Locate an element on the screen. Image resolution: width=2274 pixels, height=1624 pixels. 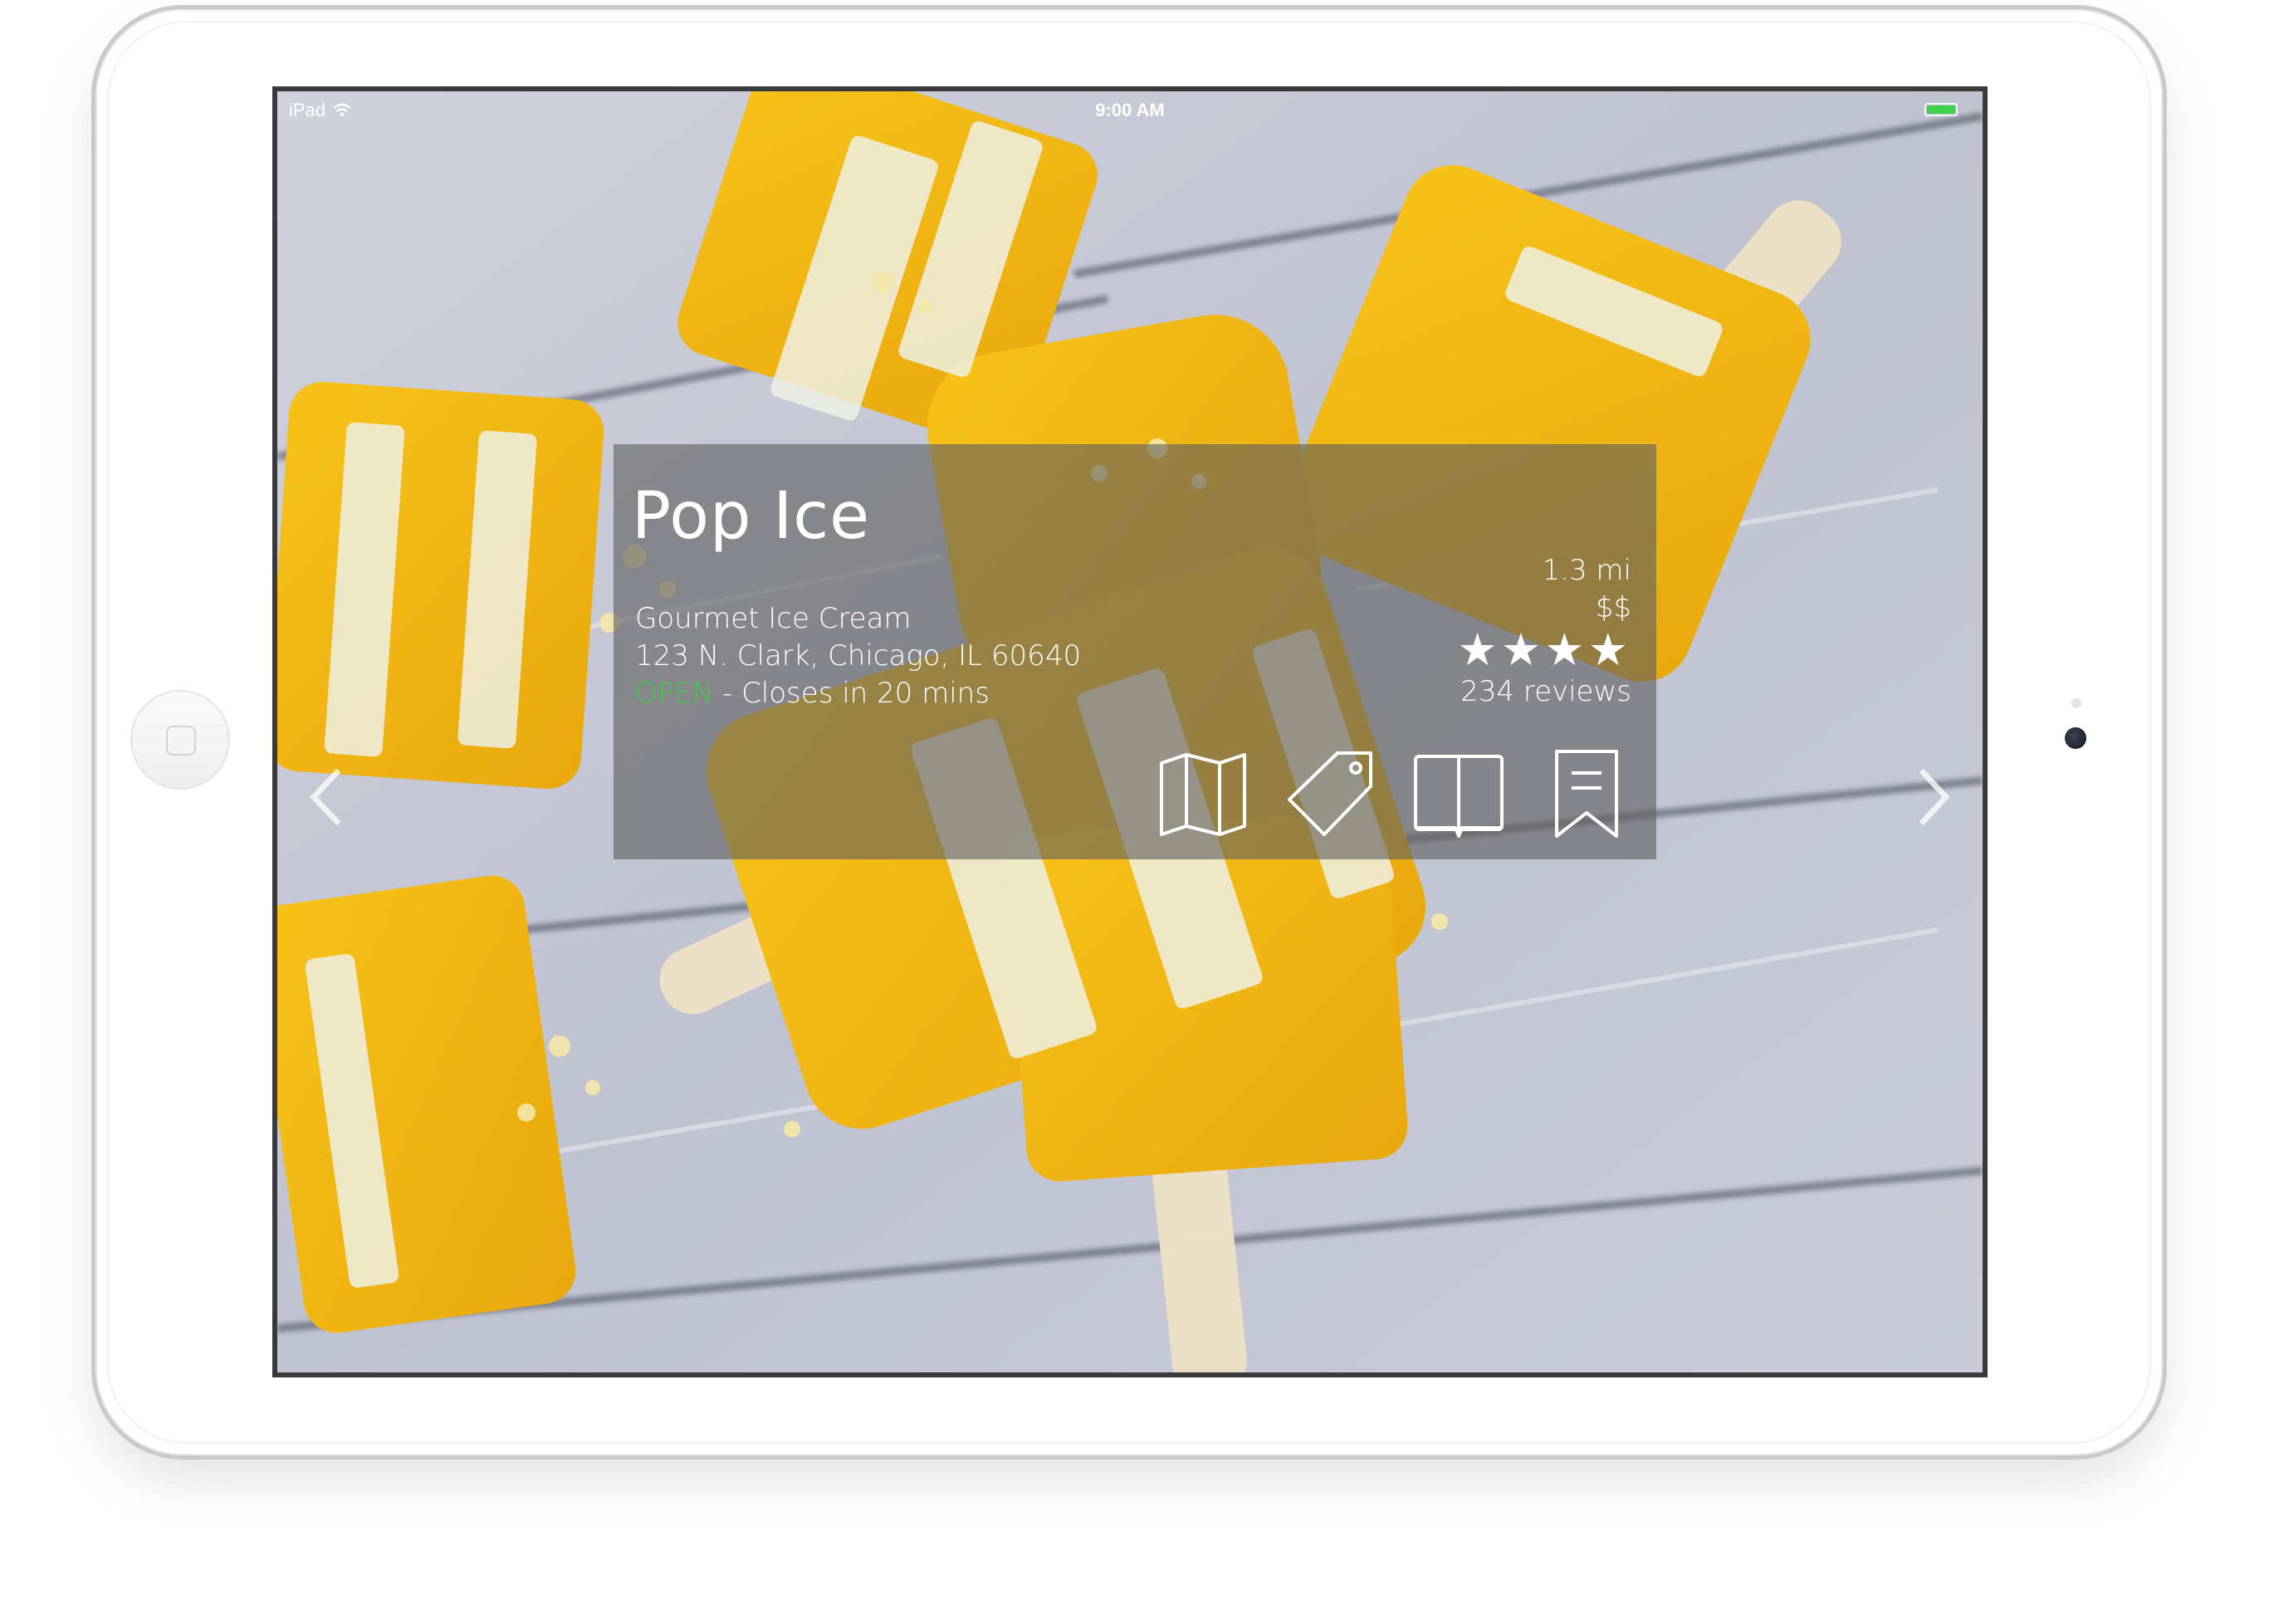
place-meta: 1.3 mi $$ ★★★★ 234 reviews is located at coordinates (1544, 631).